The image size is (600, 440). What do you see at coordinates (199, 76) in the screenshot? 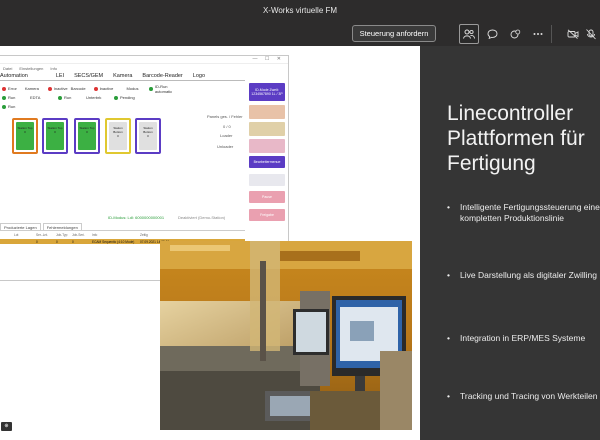
I see `tab-logo: Logo` at bounding box center [199, 76].